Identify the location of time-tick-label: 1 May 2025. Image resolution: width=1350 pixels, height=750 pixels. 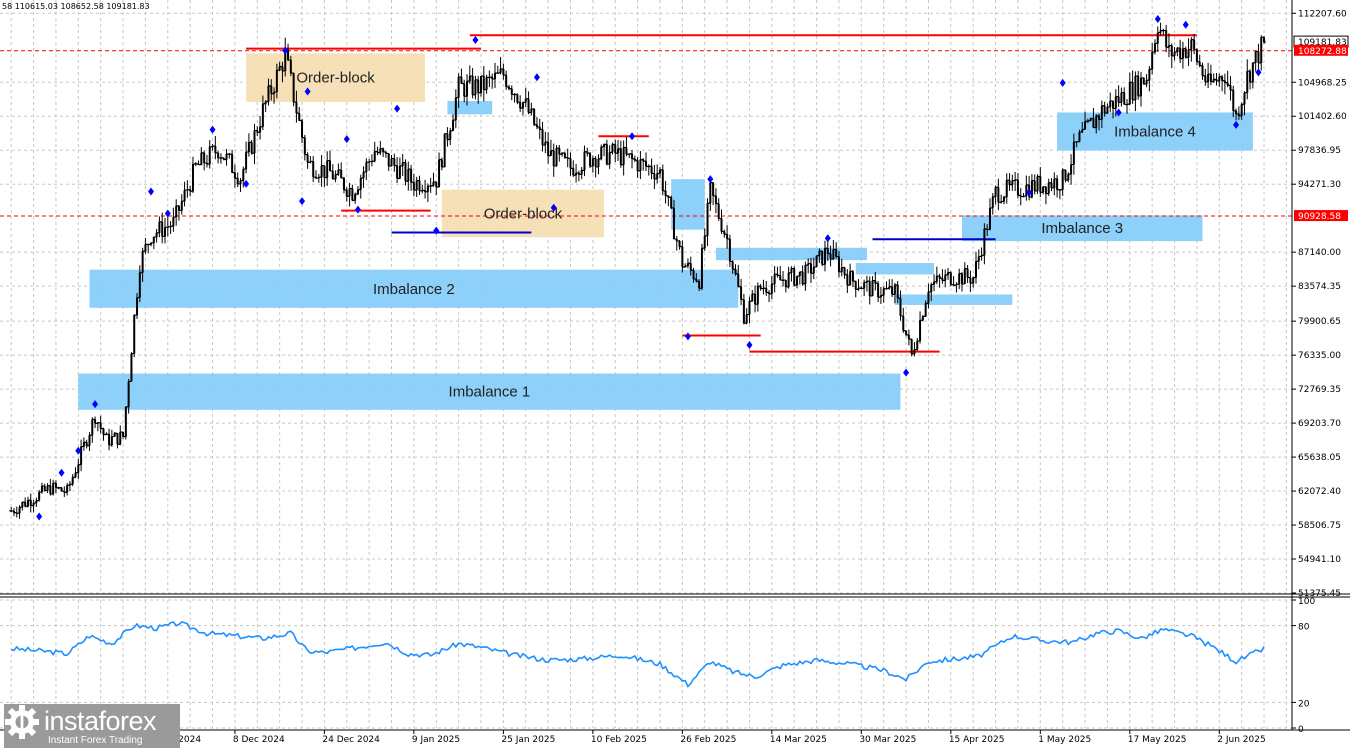
(1064, 740).